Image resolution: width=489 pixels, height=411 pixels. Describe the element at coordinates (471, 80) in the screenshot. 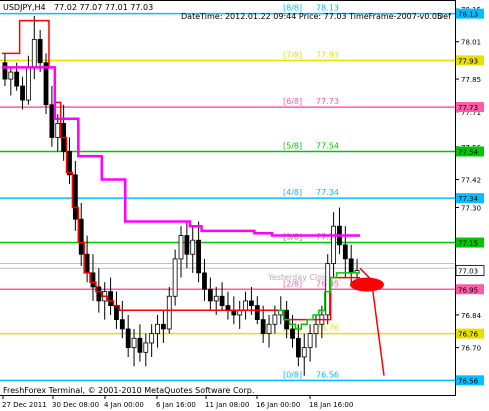

I see `y-tick-label: 77.85` at that location.